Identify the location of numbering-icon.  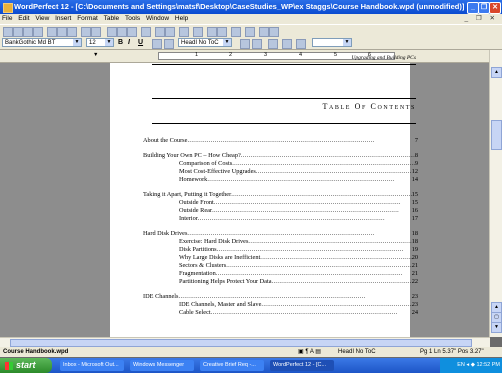
(170, 32).